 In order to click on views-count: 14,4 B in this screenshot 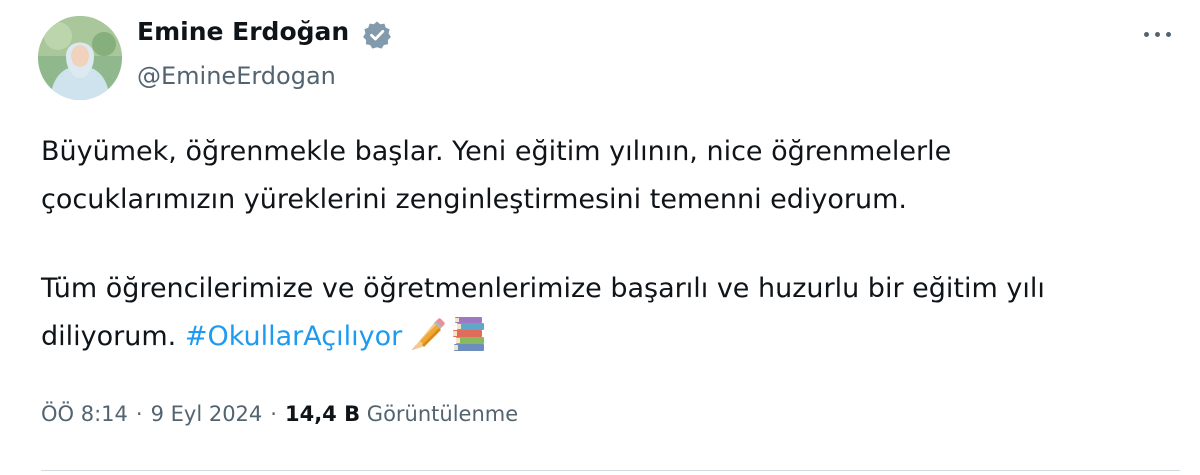, I will do `click(322, 414)`.